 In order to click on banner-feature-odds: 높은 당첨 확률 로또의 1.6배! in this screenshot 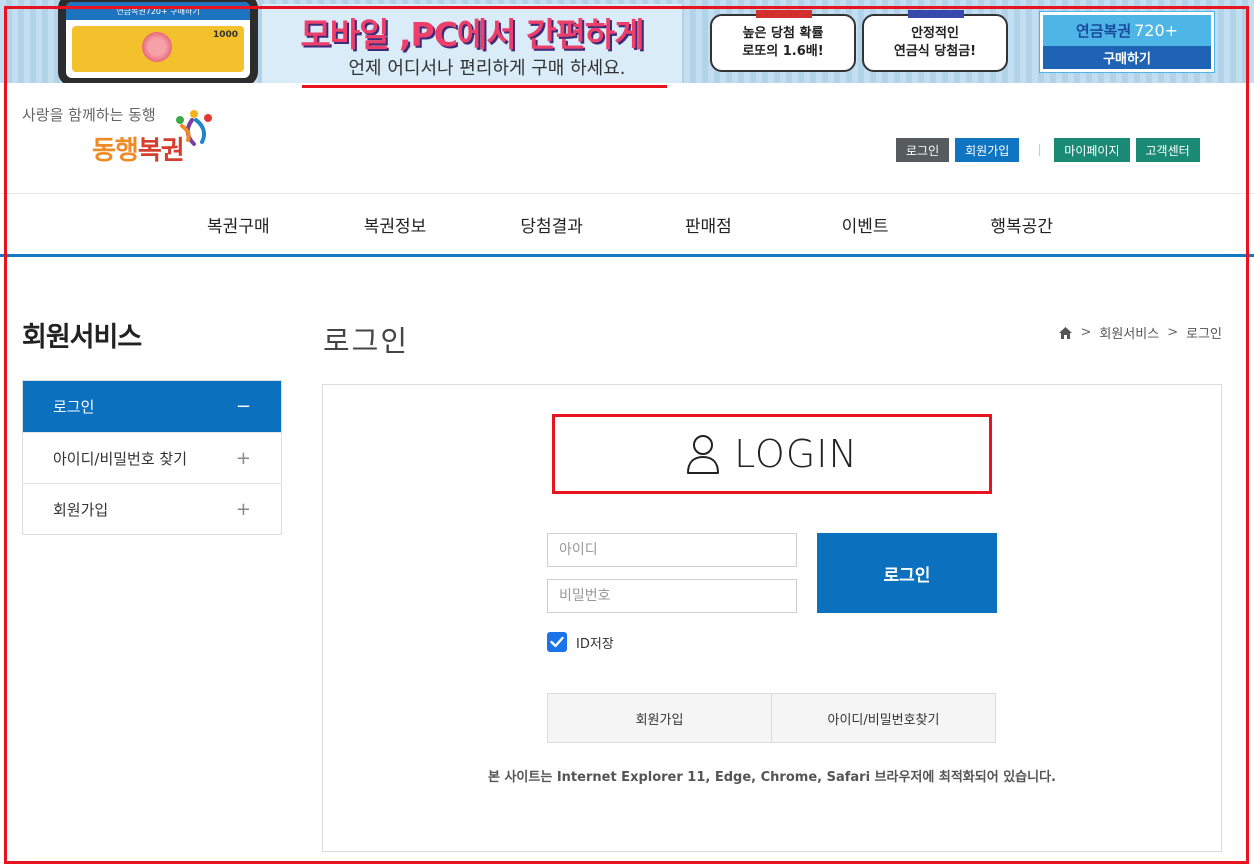, I will do `click(783, 41)`.